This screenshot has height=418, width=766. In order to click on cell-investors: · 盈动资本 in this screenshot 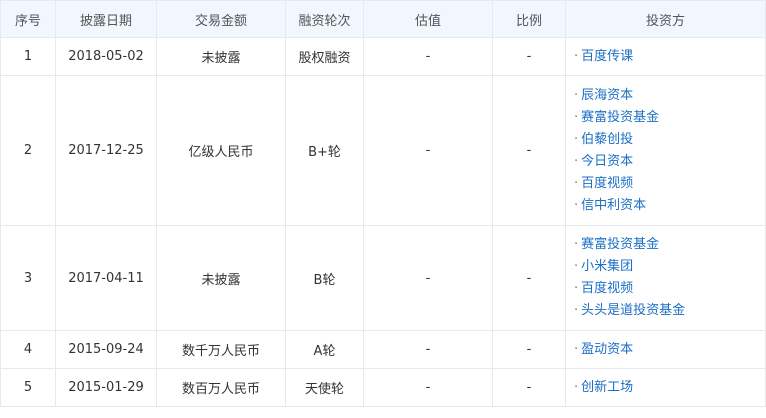, I will do `click(665, 349)`.